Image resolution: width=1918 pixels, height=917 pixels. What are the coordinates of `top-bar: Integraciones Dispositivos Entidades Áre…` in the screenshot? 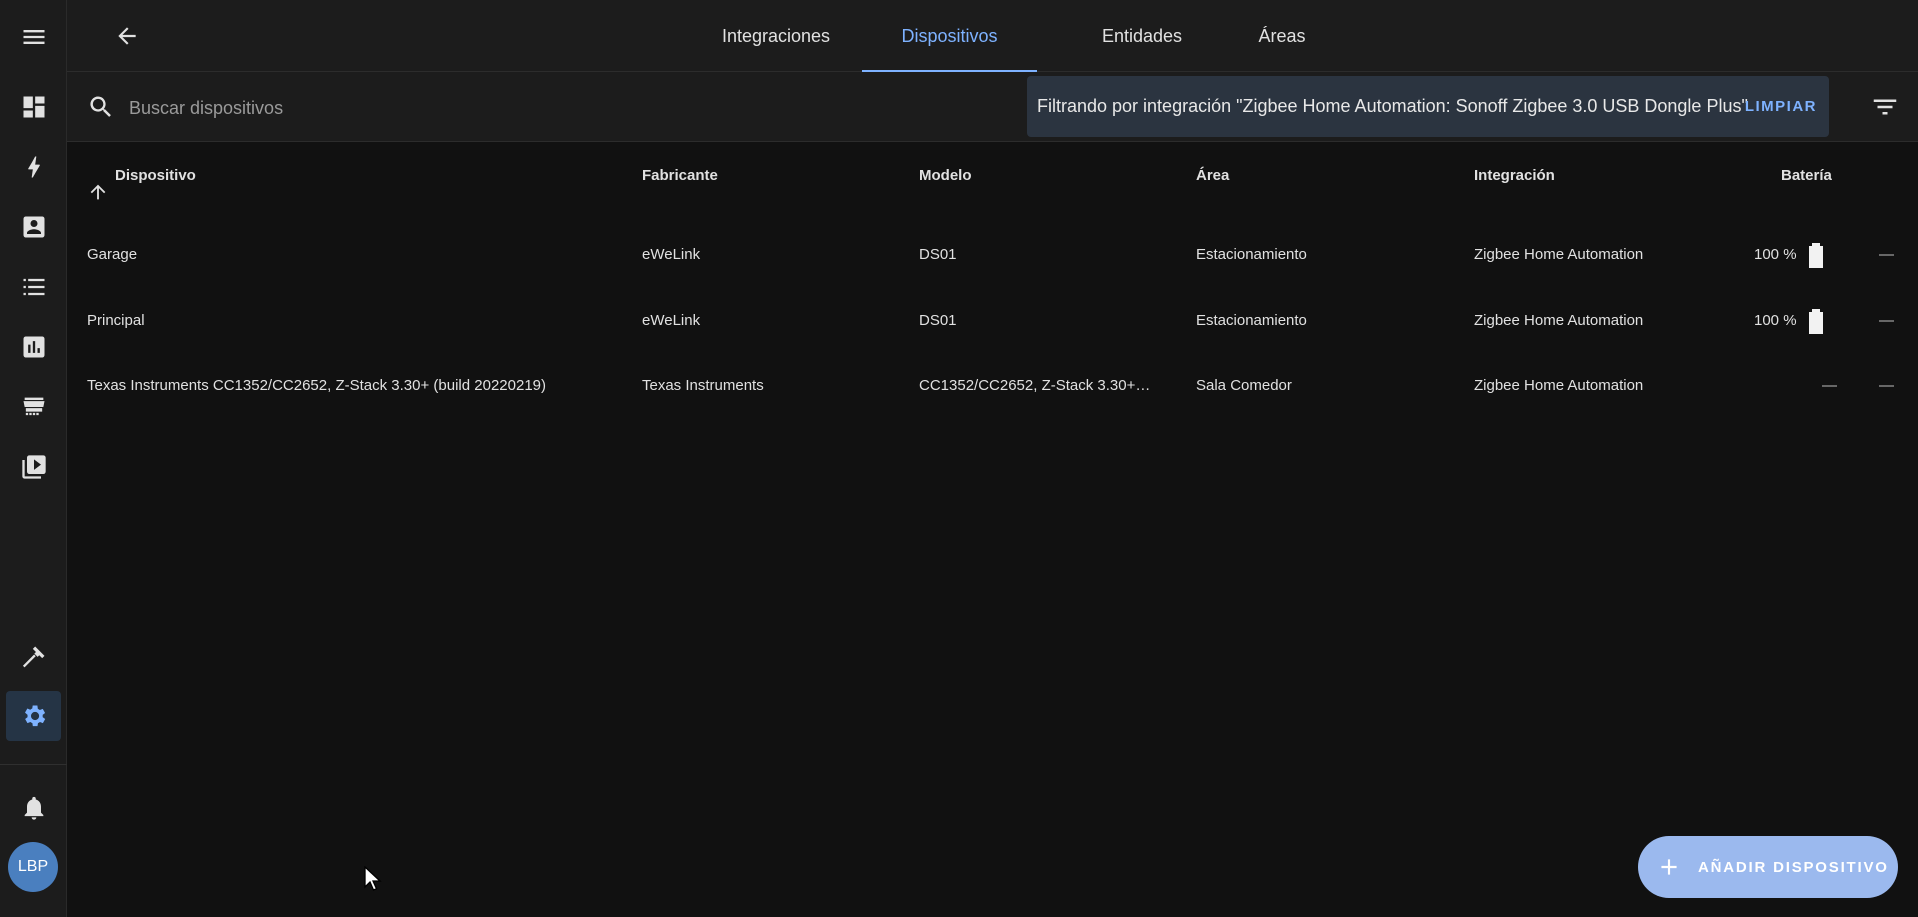 It's located at (992, 36).